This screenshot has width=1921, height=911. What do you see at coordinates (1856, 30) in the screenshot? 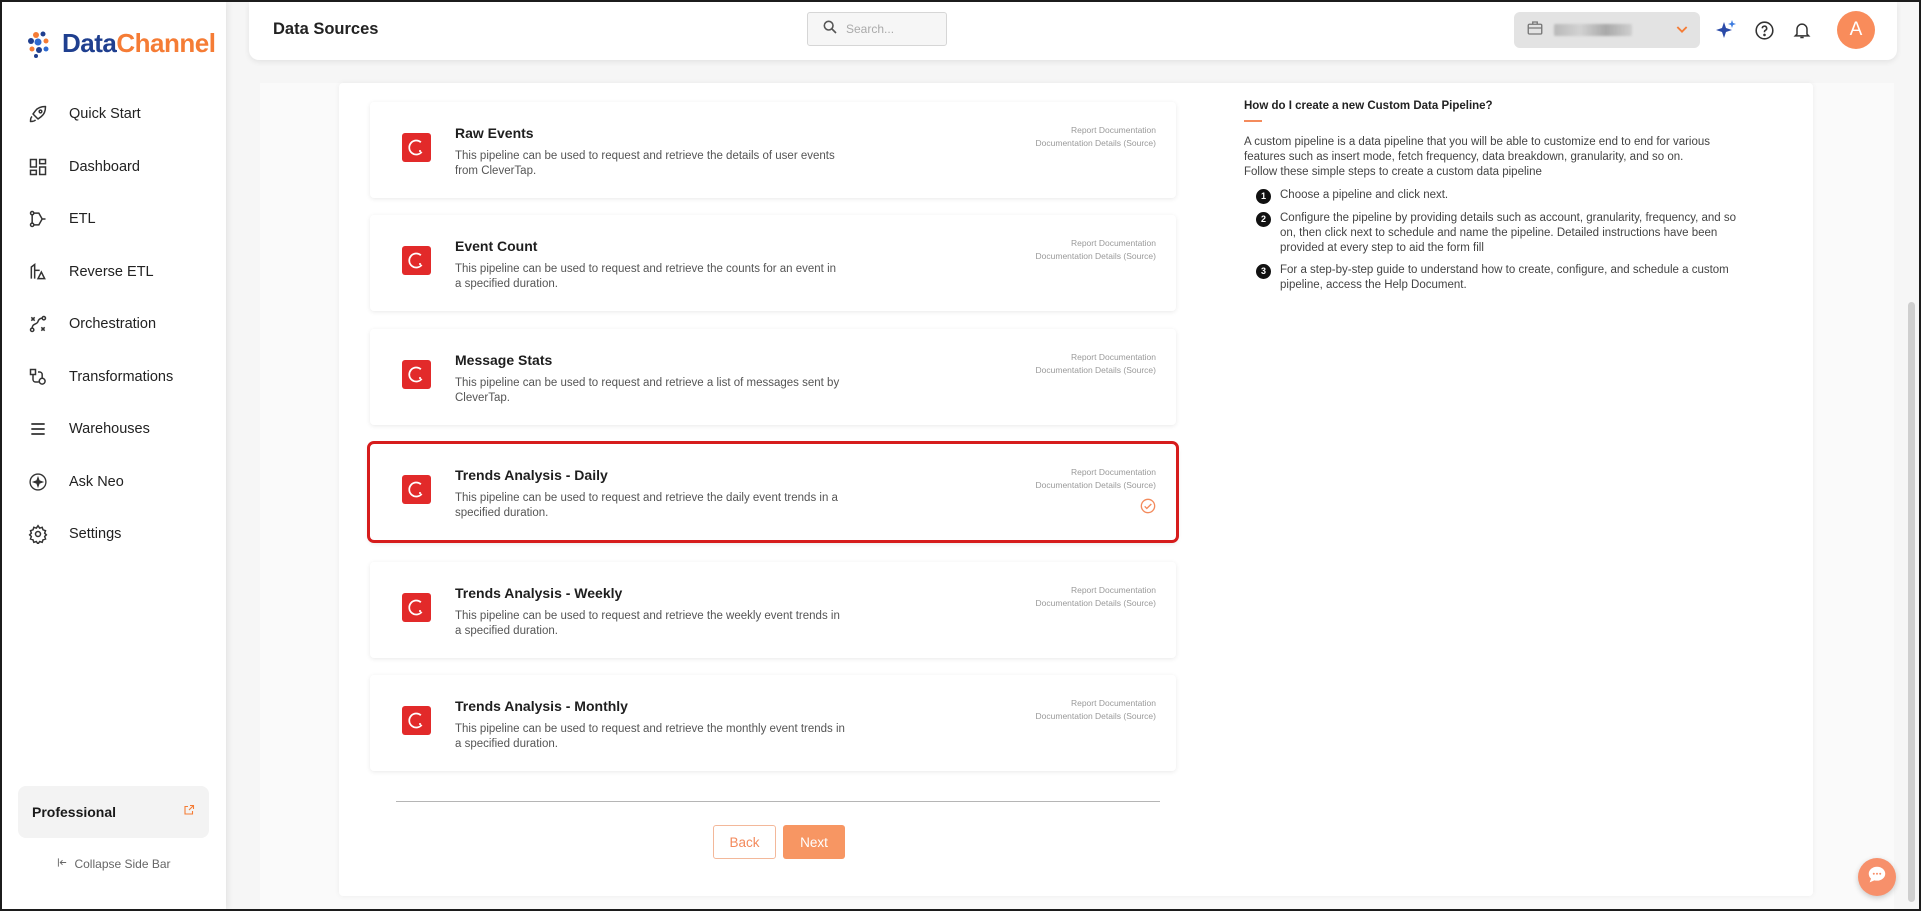
I see `user-avatar: A` at bounding box center [1856, 30].